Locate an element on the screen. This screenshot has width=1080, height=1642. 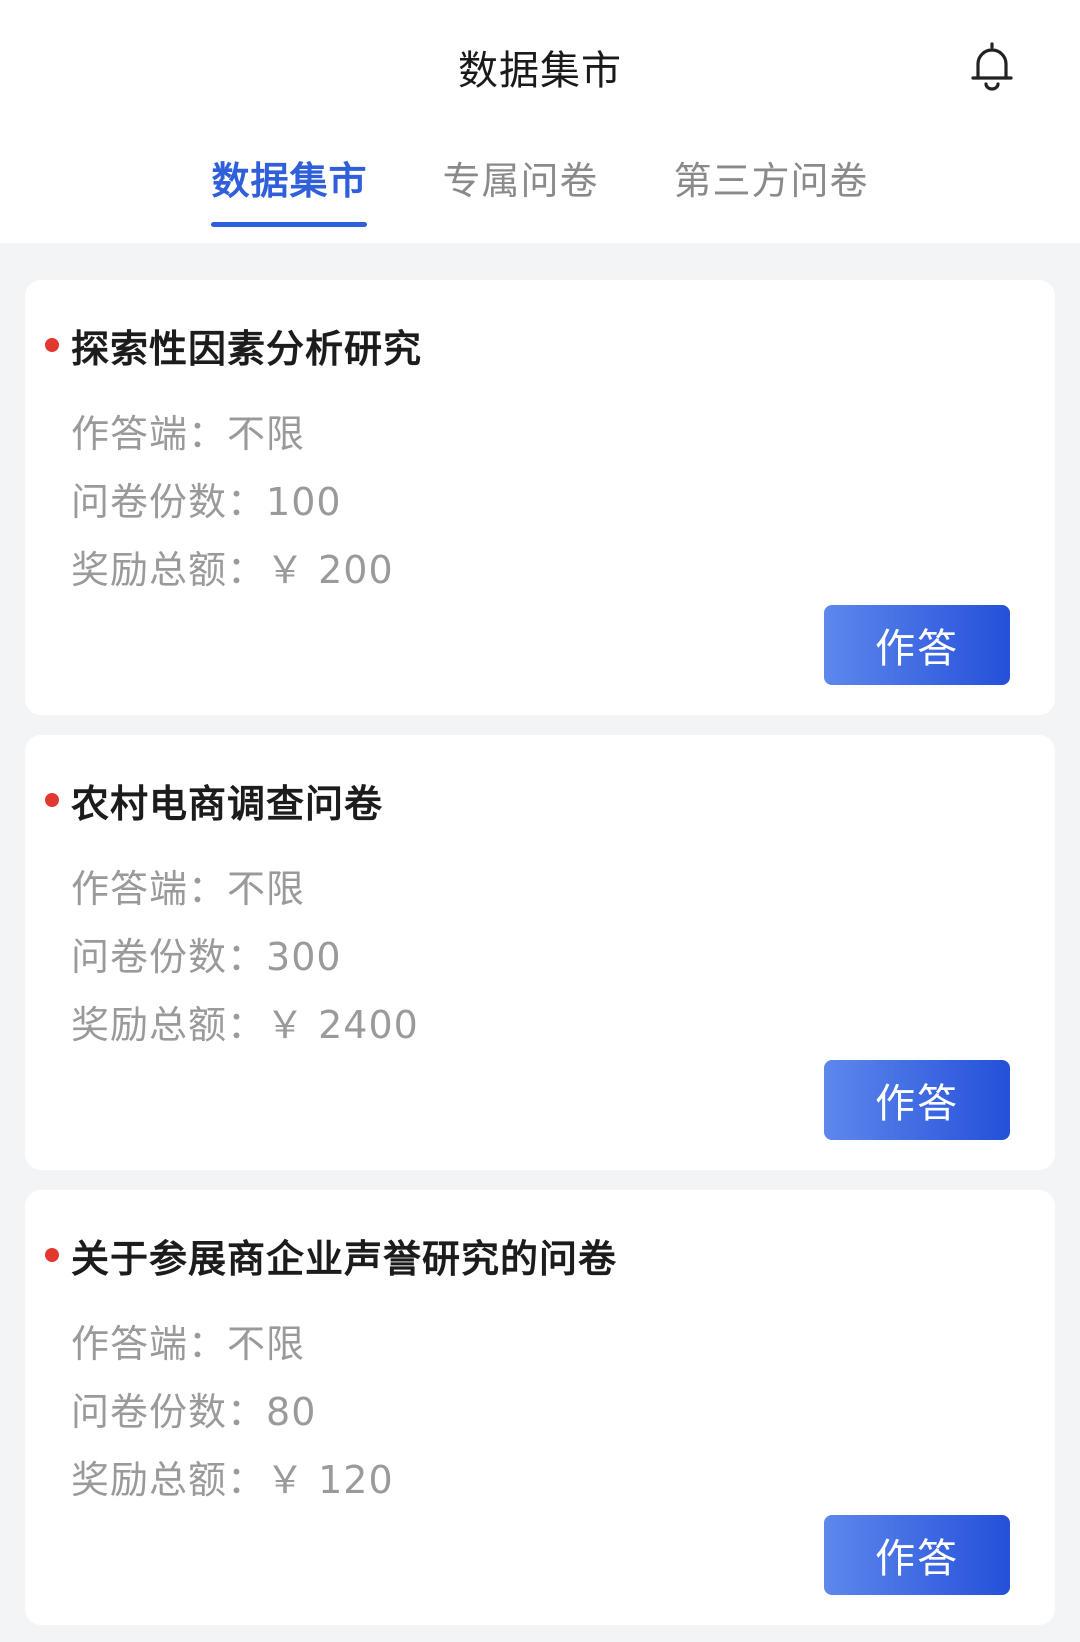
count-value: 100 is located at coordinates (304, 502).